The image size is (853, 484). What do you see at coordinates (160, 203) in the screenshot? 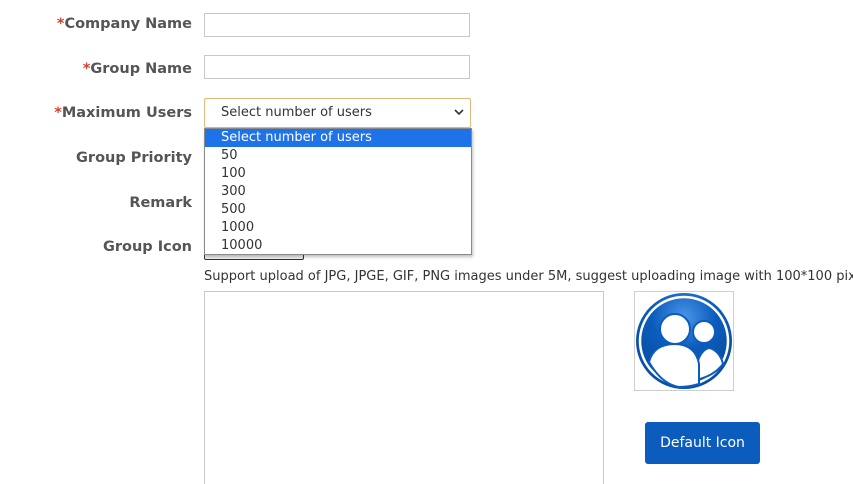
I see `remark-label: Remark` at bounding box center [160, 203].